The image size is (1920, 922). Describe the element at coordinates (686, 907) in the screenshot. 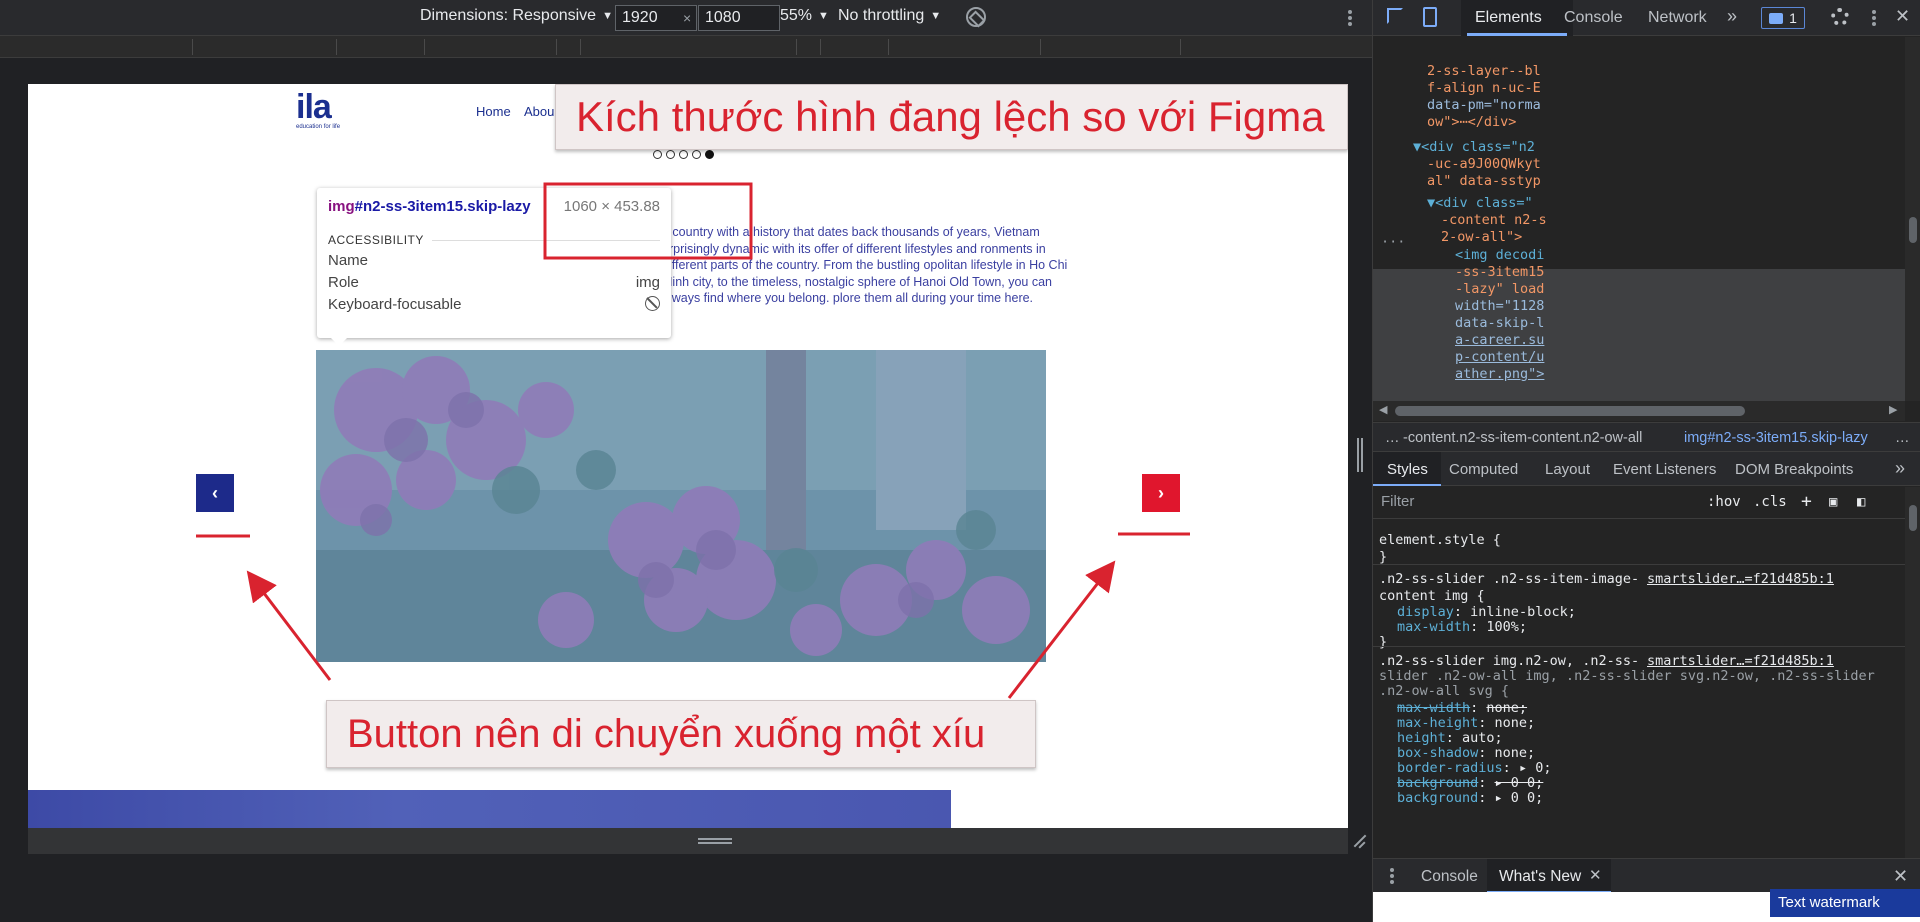

I see `viewport-footer` at that location.